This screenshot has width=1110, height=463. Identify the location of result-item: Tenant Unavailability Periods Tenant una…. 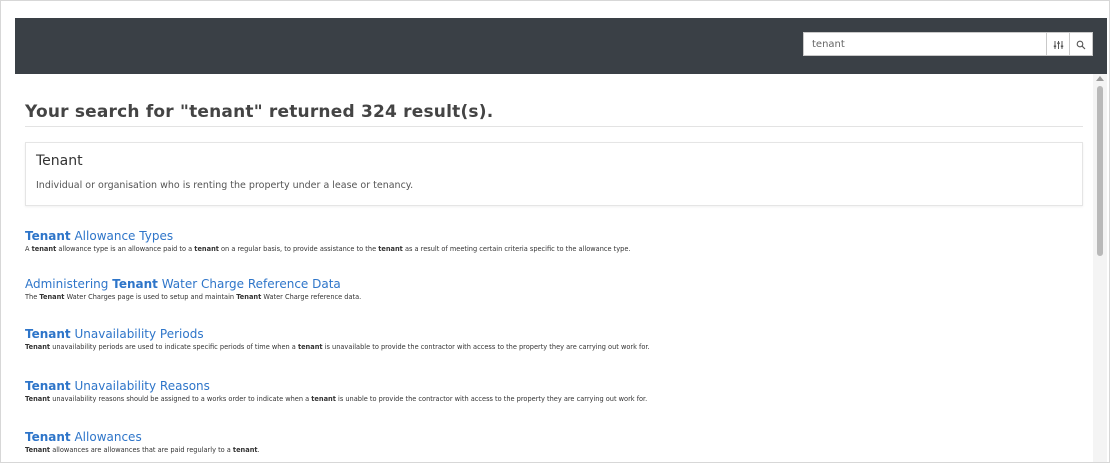
(550, 339).